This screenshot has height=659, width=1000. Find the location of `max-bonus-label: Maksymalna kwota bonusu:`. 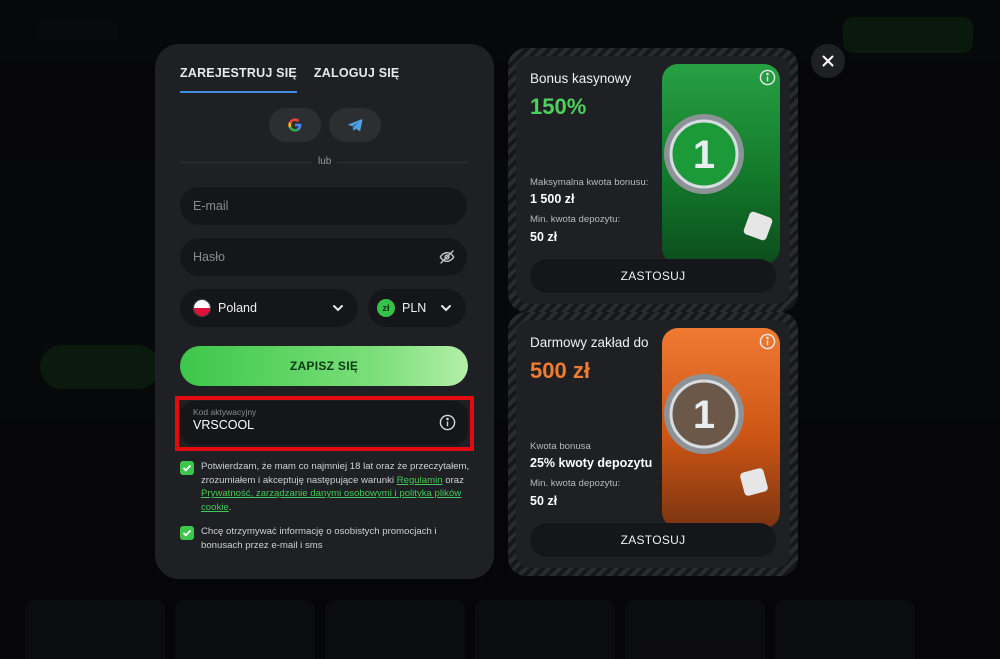

max-bonus-label: Maksymalna kwota bonusu: is located at coordinates (589, 182).